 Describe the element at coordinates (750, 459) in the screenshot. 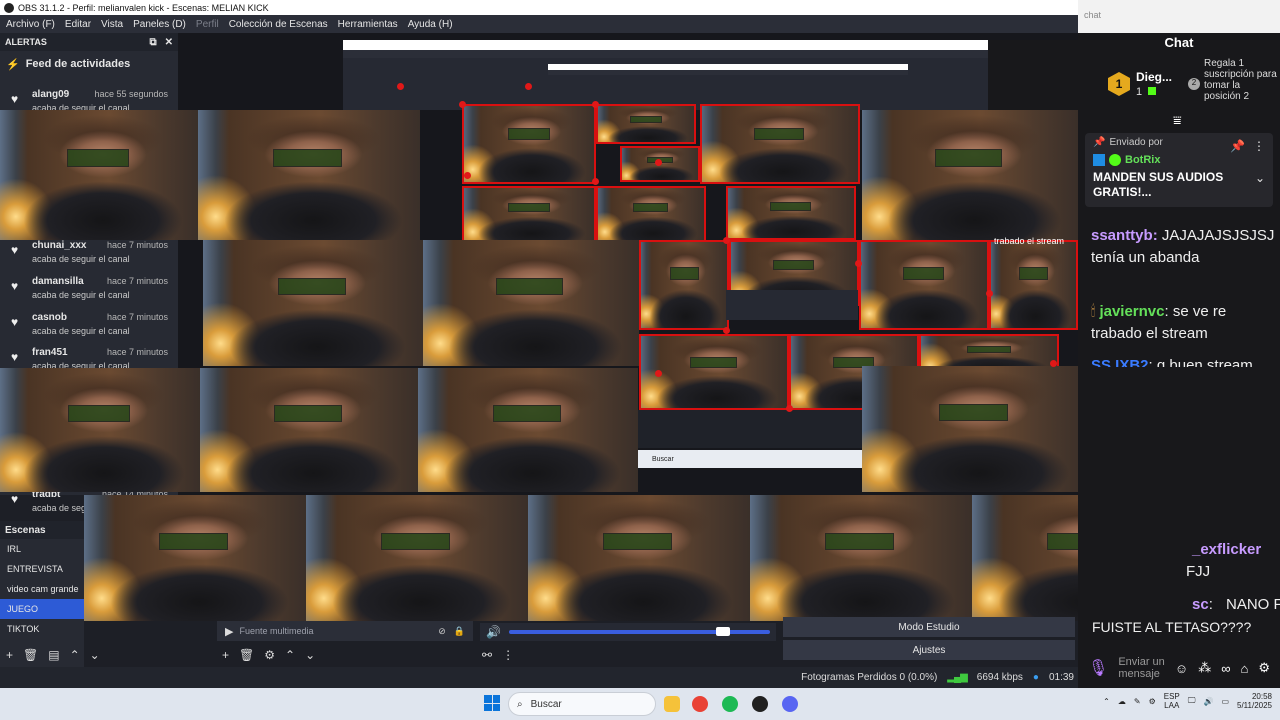

I see `nested-taskbar: Buscar` at that location.